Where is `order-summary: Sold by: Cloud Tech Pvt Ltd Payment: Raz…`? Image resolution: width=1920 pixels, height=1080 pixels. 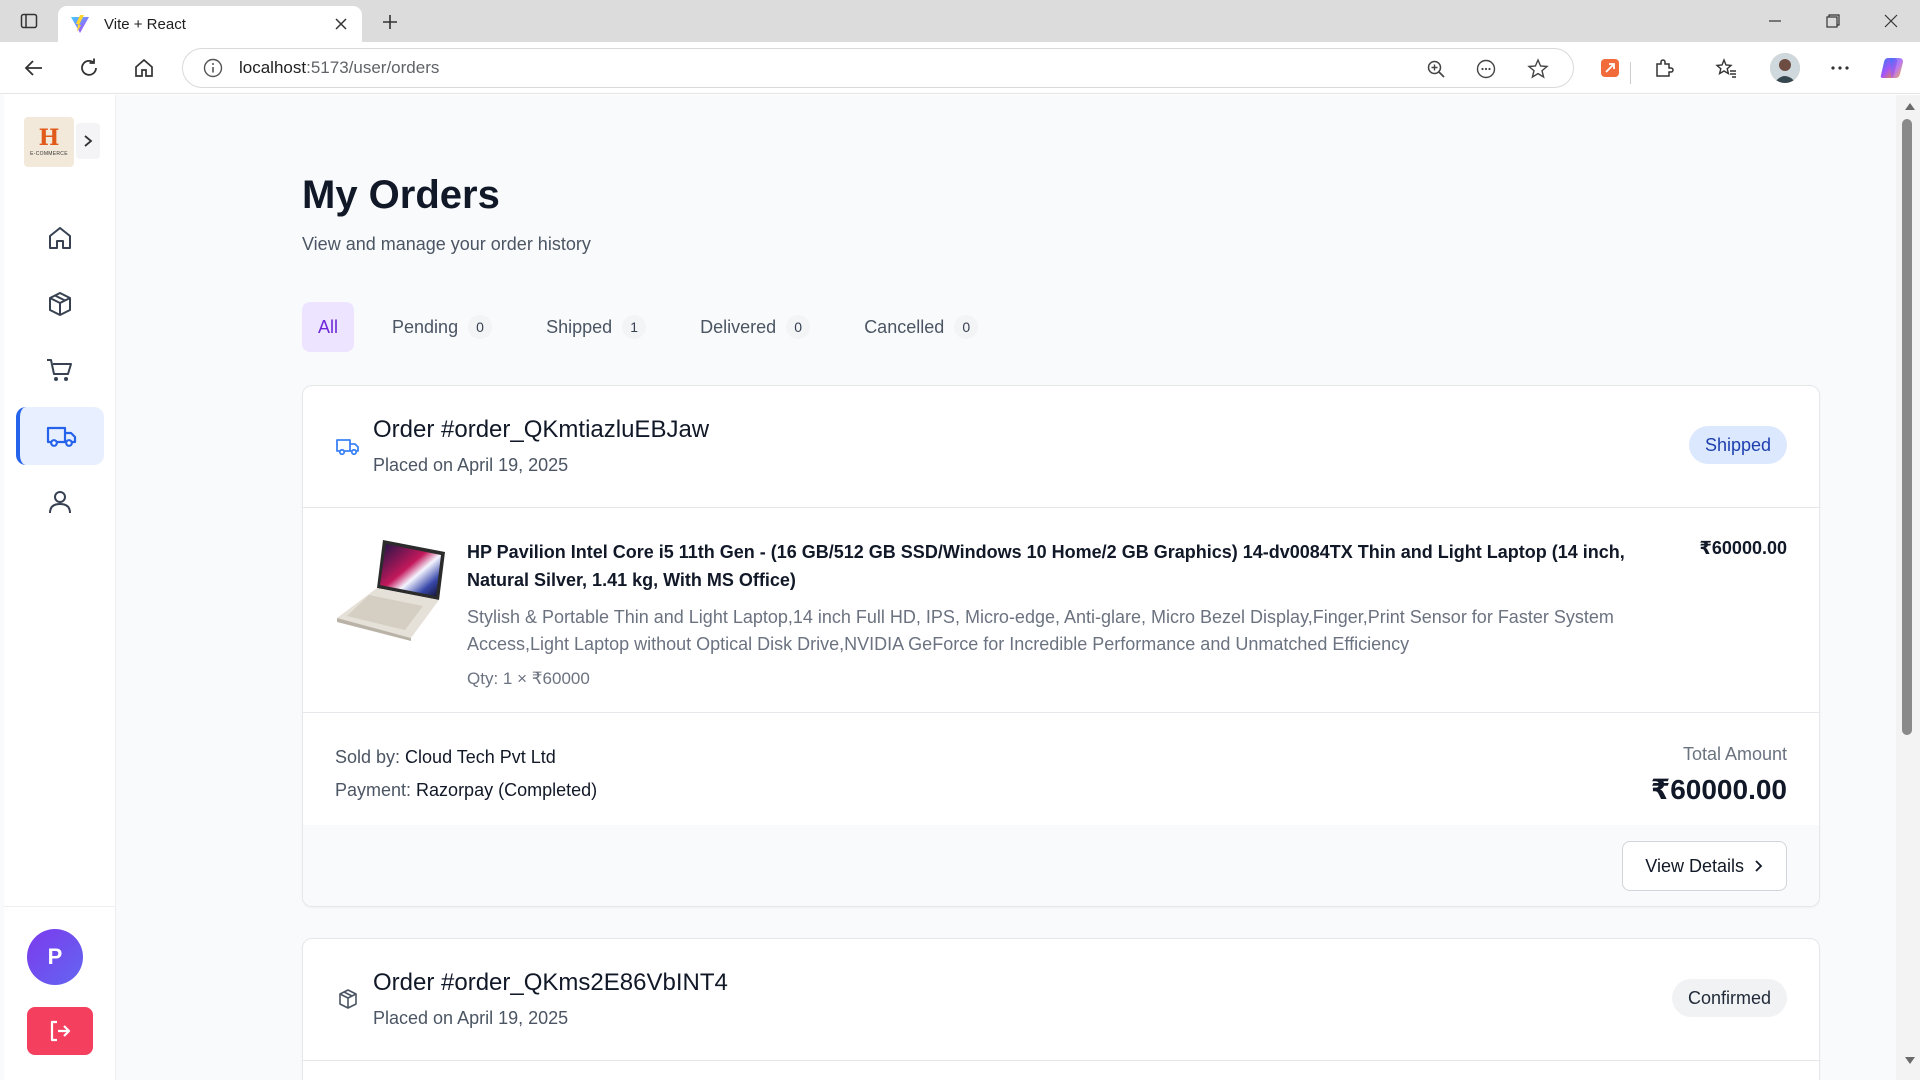
order-summary: Sold by: Cloud Tech Pvt Ltd Payment: Raz… is located at coordinates (1061, 769).